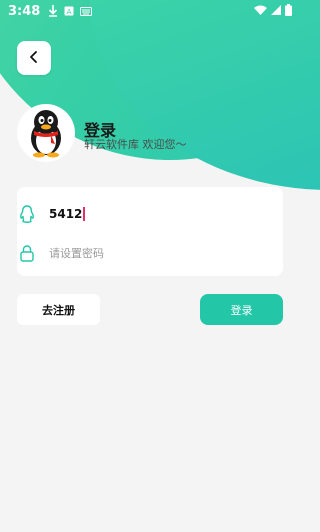 Image resolution: width=320 pixels, height=532 pixels. I want to click on account-value: 5412, so click(66, 213).